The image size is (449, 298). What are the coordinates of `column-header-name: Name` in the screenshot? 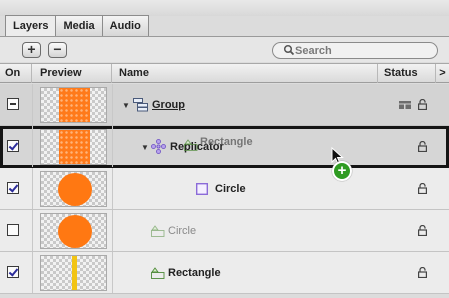 It's located at (245, 73).